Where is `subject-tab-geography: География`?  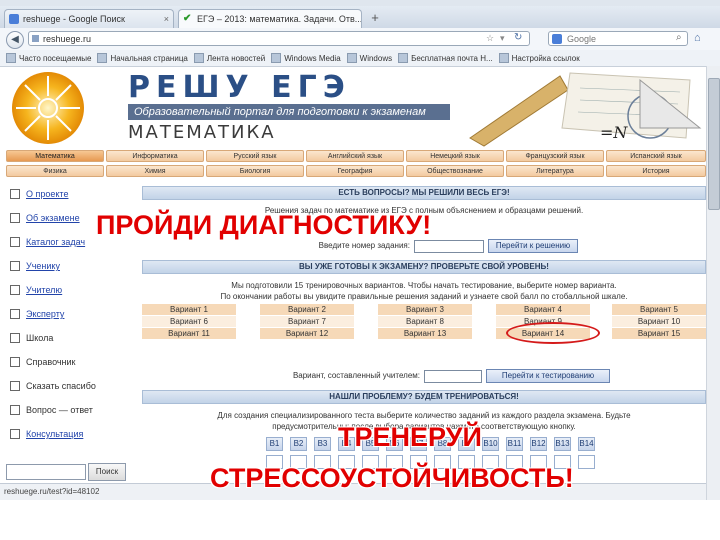
subject-tab-geography: География is located at coordinates (355, 171).